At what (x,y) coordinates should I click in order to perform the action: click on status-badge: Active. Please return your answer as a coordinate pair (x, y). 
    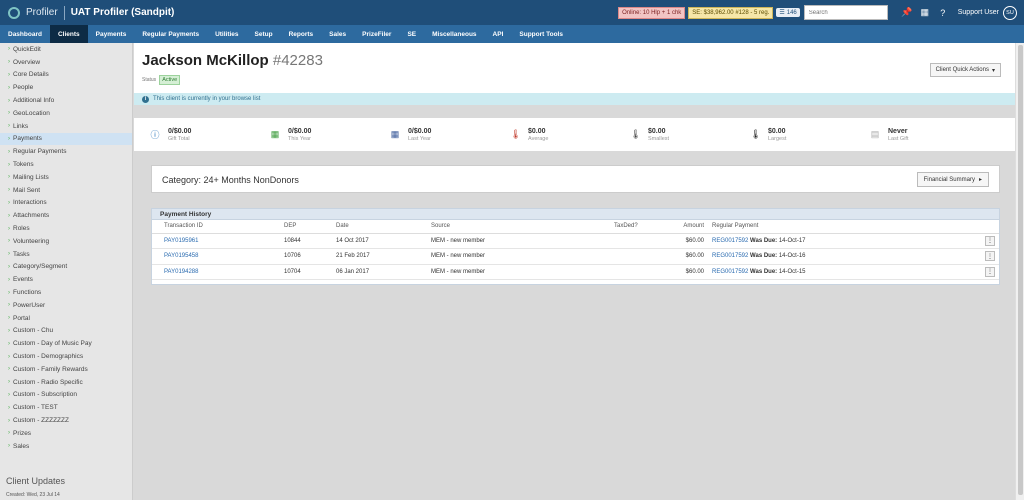
    Looking at the image, I should click on (170, 80).